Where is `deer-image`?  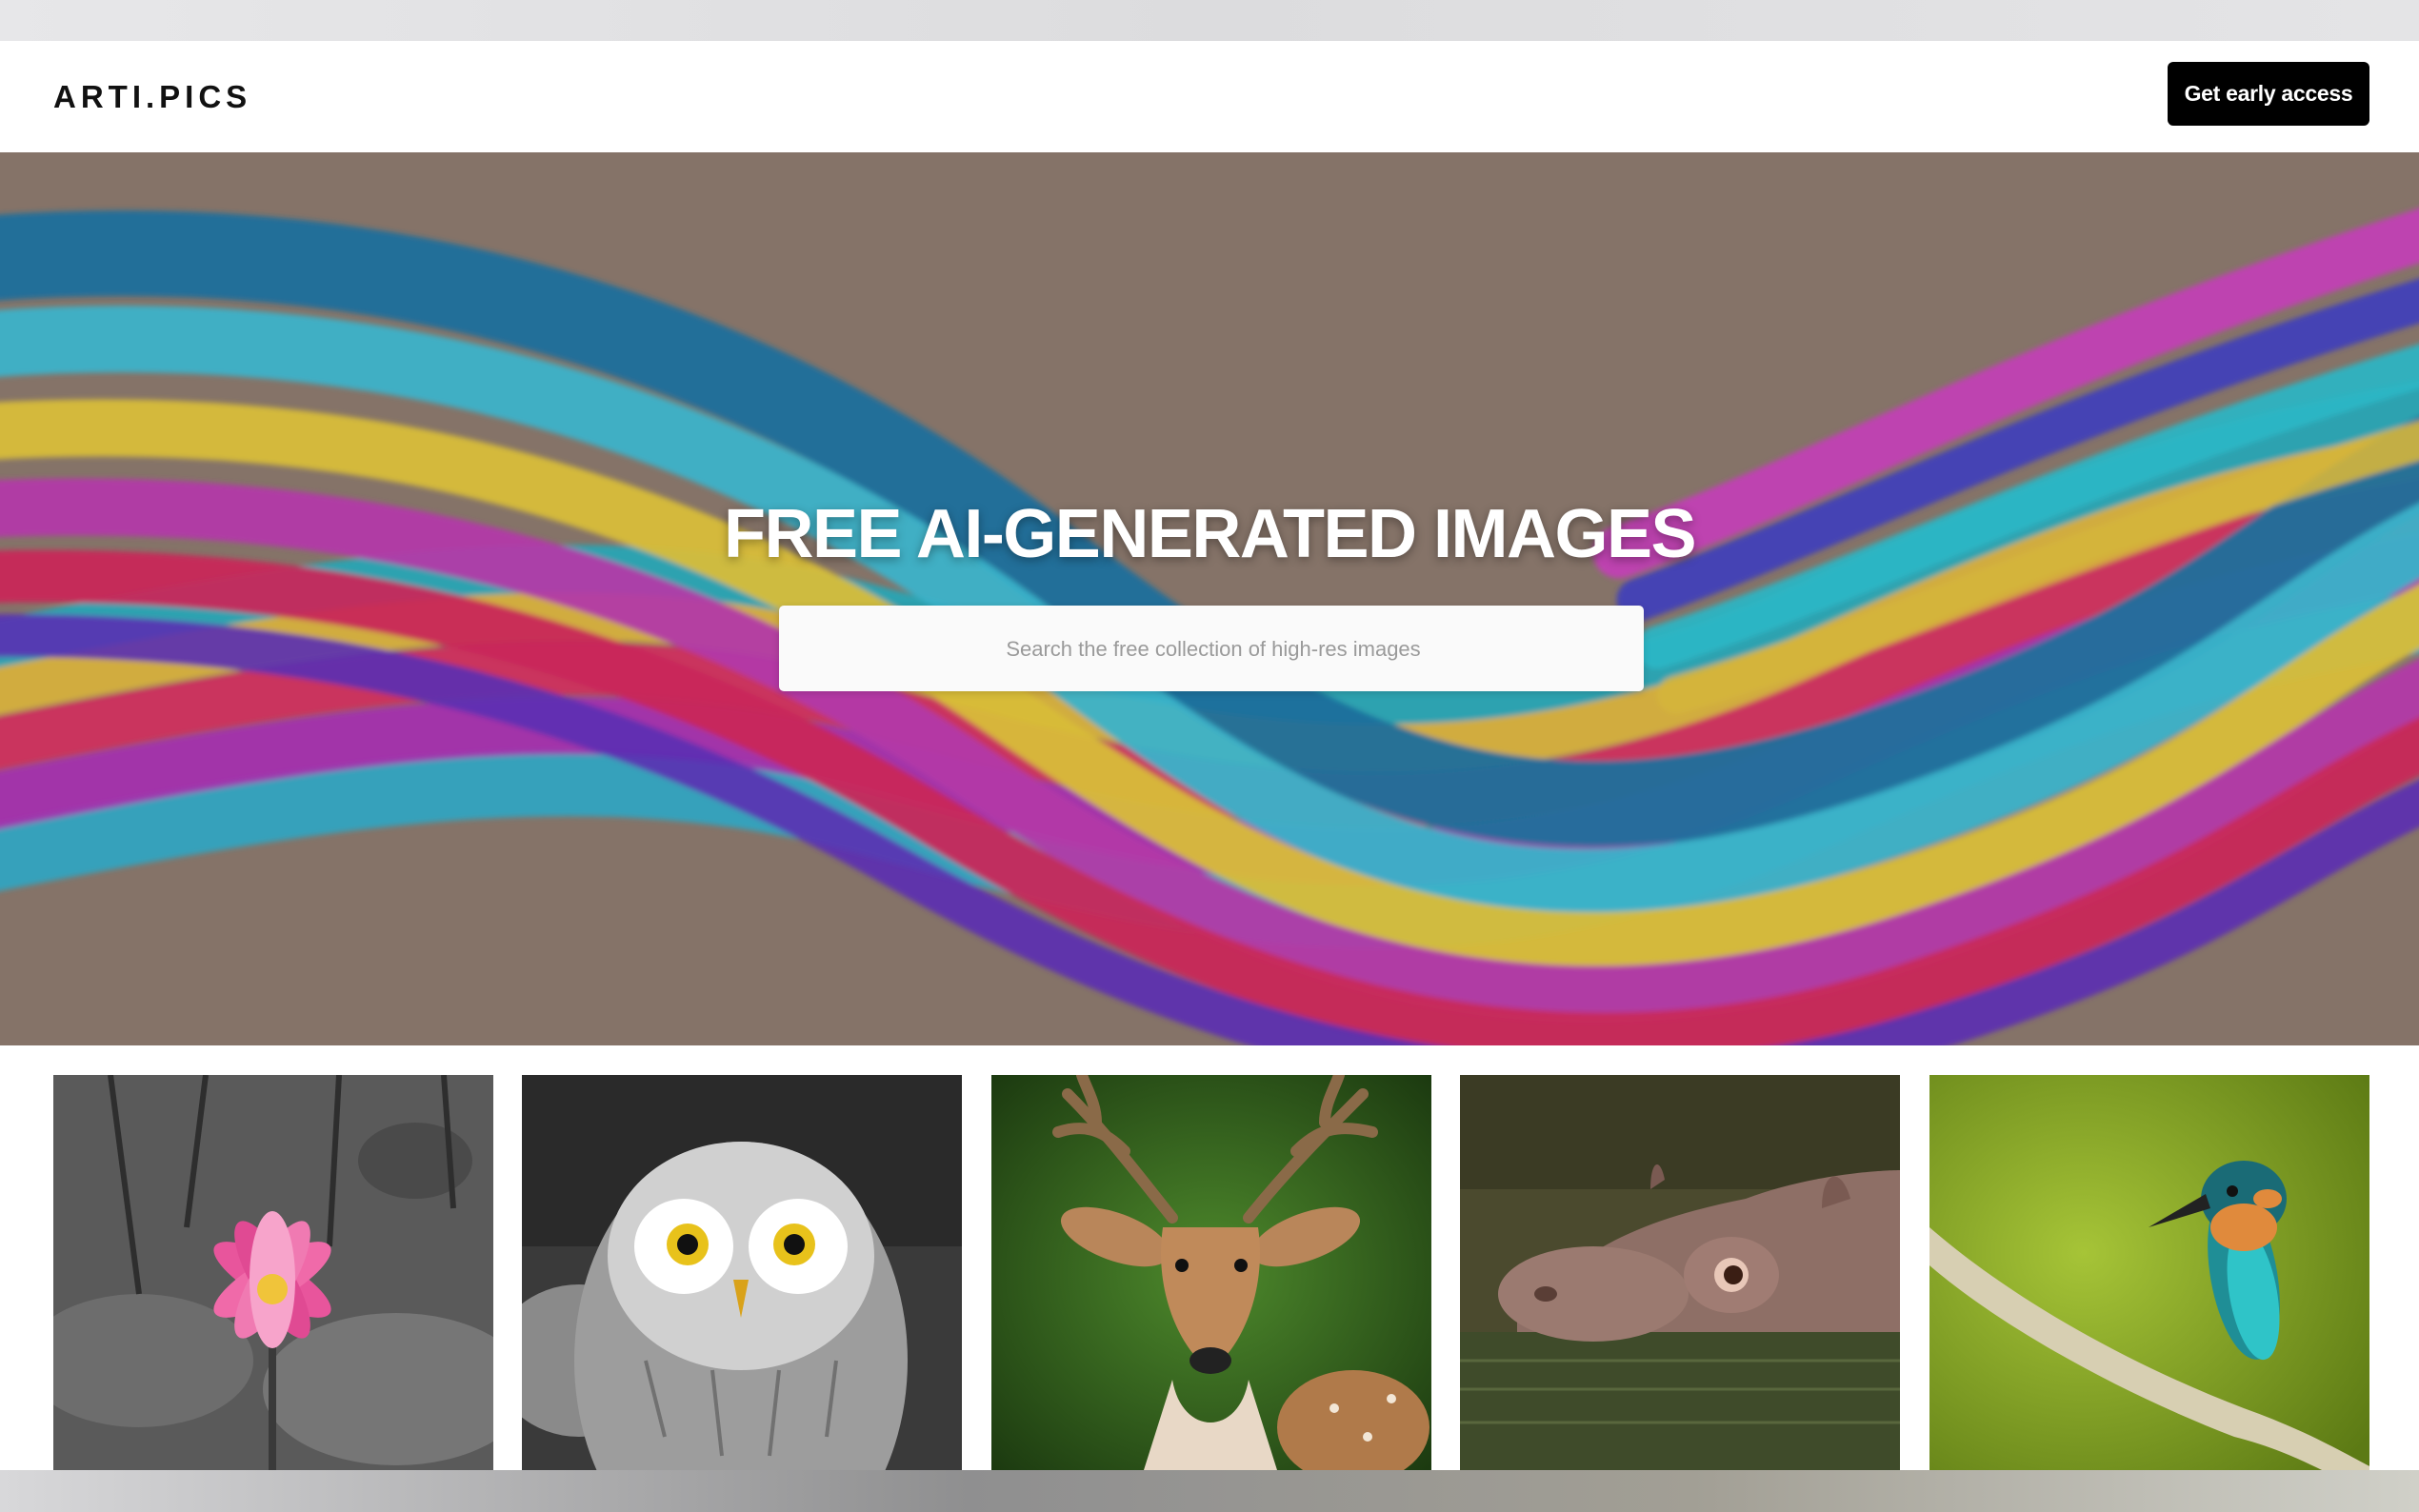
deer-image is located at coordinates (1211, 1272).